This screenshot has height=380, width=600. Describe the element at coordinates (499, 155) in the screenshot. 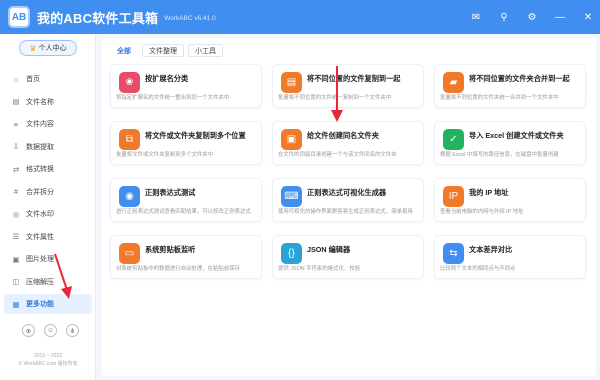

I see `tool-description: 根据 Excel 中填写的路径信息，在磁盘中批量创建` at that location.